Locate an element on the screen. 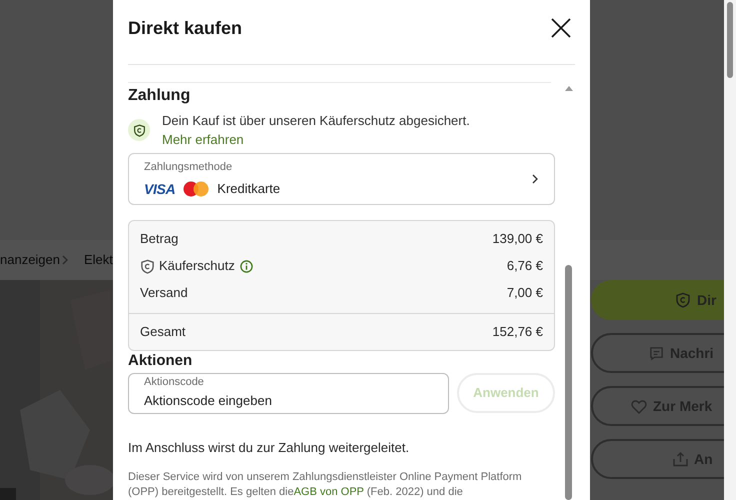 This screenshot has width=736, height=500. field-label: Aktionscode is located at coordinates (174, 382).